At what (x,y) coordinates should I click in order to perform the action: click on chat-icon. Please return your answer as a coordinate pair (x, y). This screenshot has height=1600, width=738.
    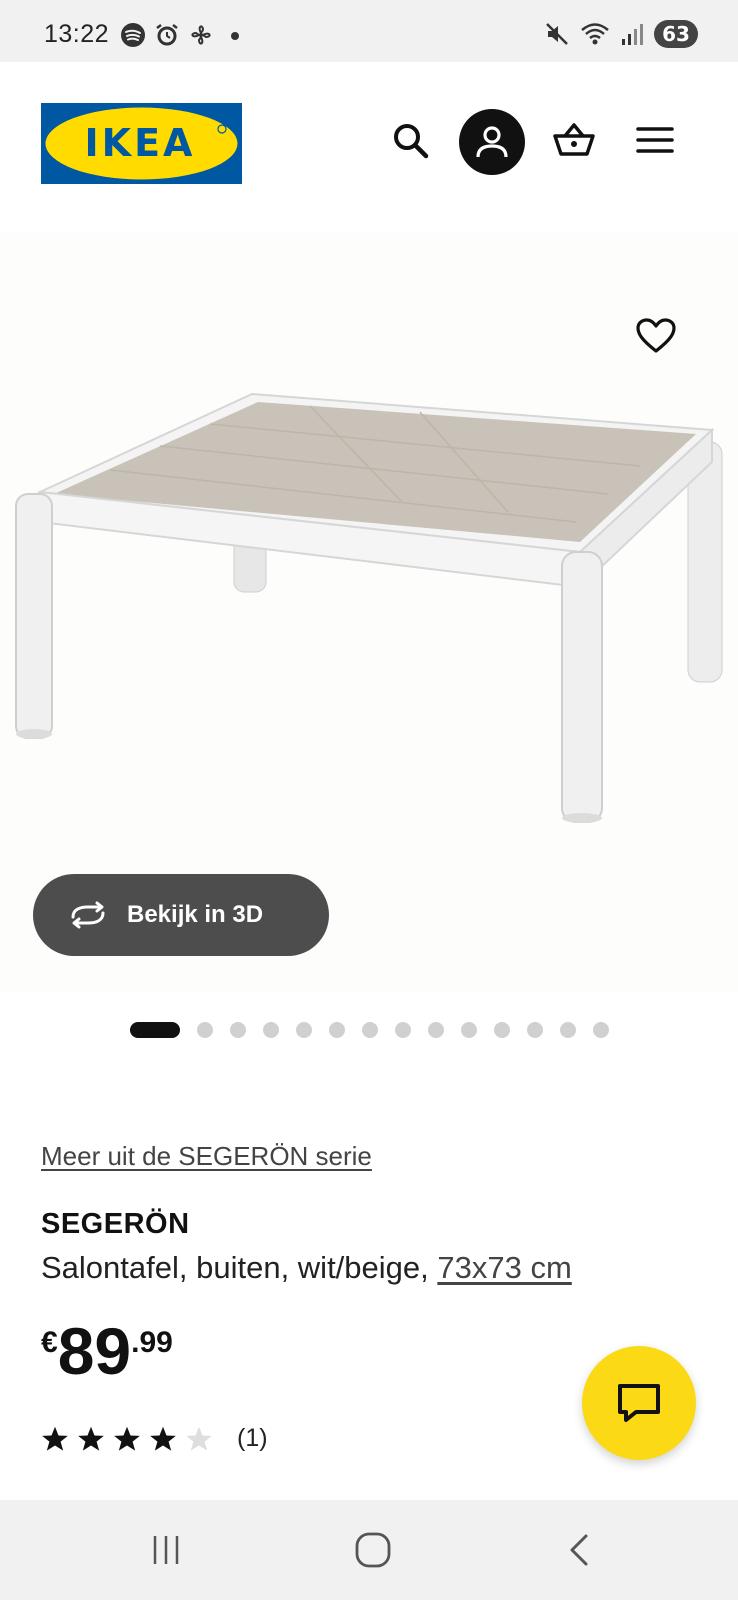
    Looking at the image, I should click on (639, 1403).